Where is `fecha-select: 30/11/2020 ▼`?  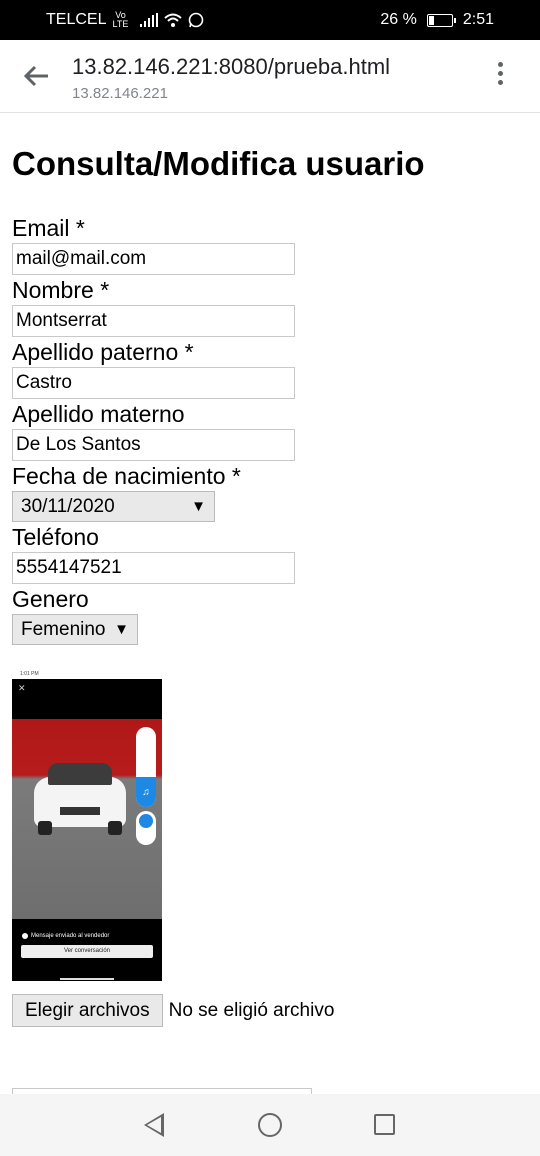 fecha-select: 30/11/2020 ▼ is located at coordinates (113, 506).